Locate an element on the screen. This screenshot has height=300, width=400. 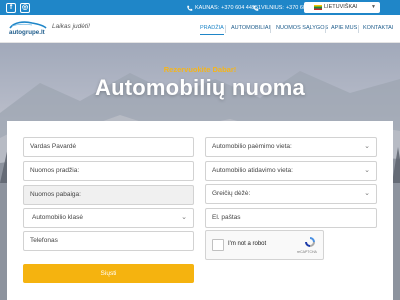
nav-item-home: PRADŽIA is located at coordinates (212, 30).